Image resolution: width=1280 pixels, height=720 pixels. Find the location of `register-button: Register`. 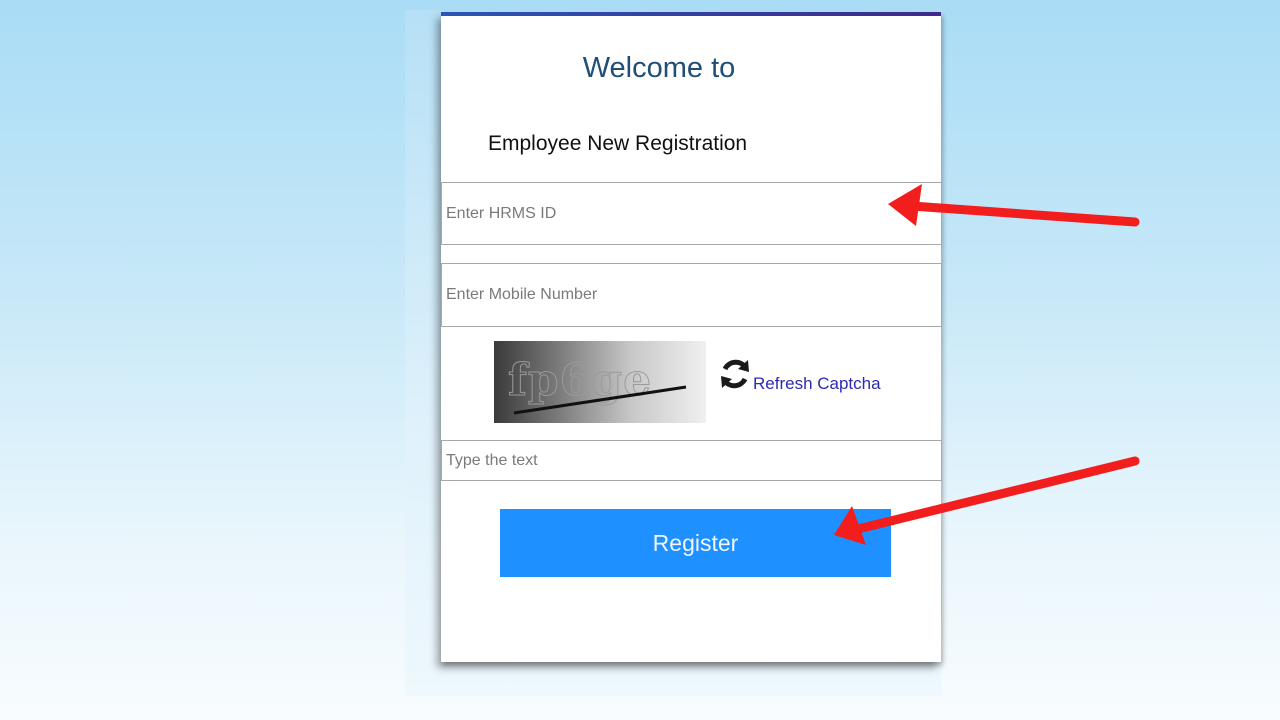

register-button: Register is located at coordinates (695, 543).